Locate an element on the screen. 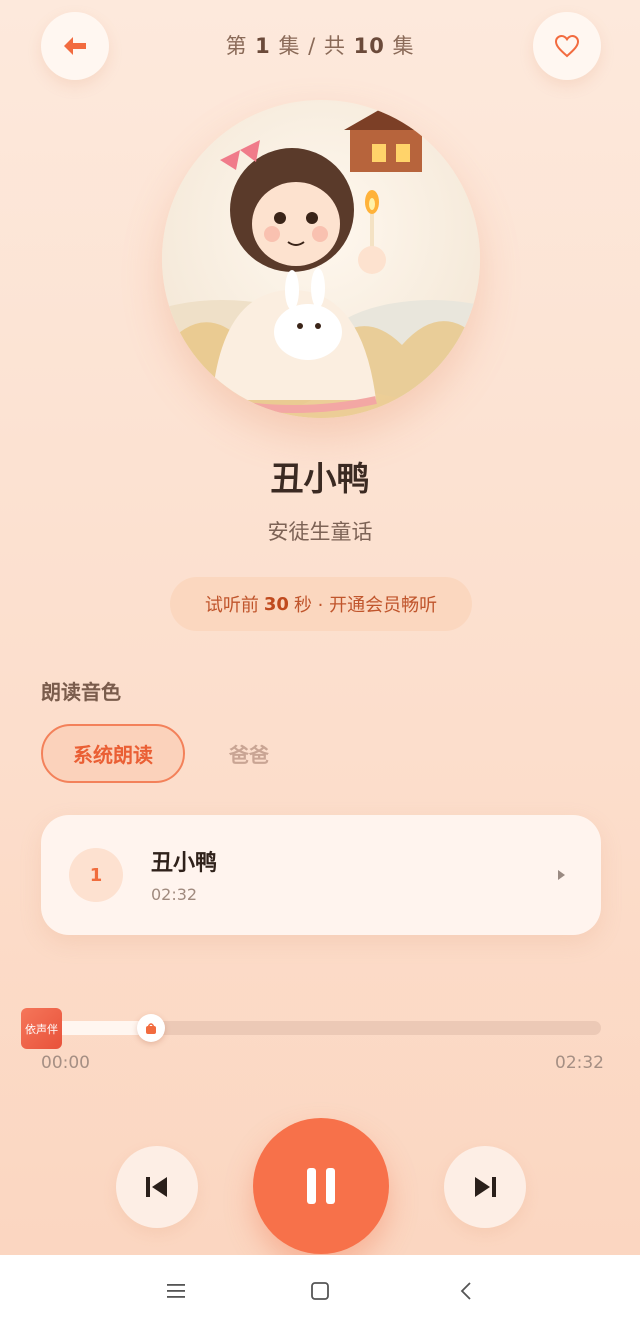  track-name: 丑小鸭 is located at coordinates (184, 863).